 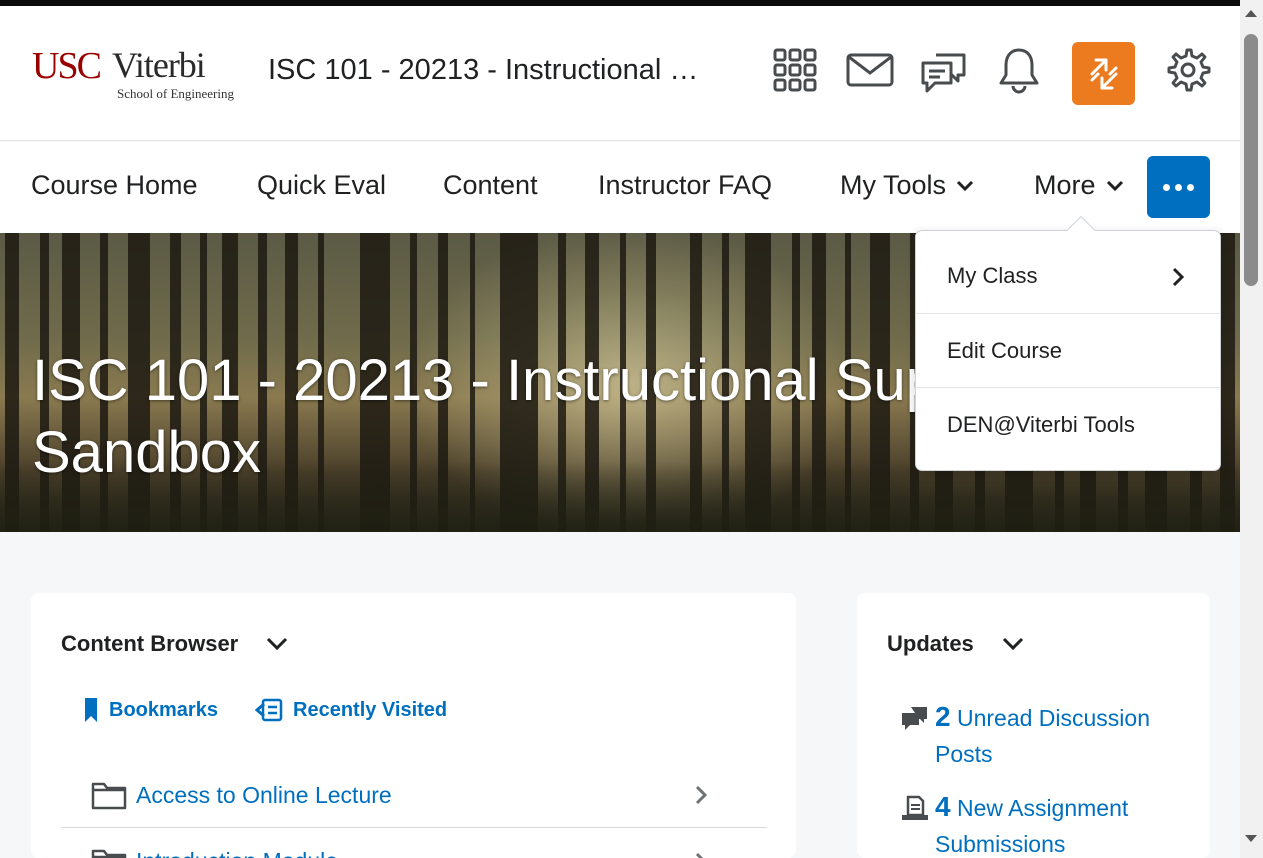 I want to click on menu-item-edit-course: Edit Course, so click(x=1068, y=350).